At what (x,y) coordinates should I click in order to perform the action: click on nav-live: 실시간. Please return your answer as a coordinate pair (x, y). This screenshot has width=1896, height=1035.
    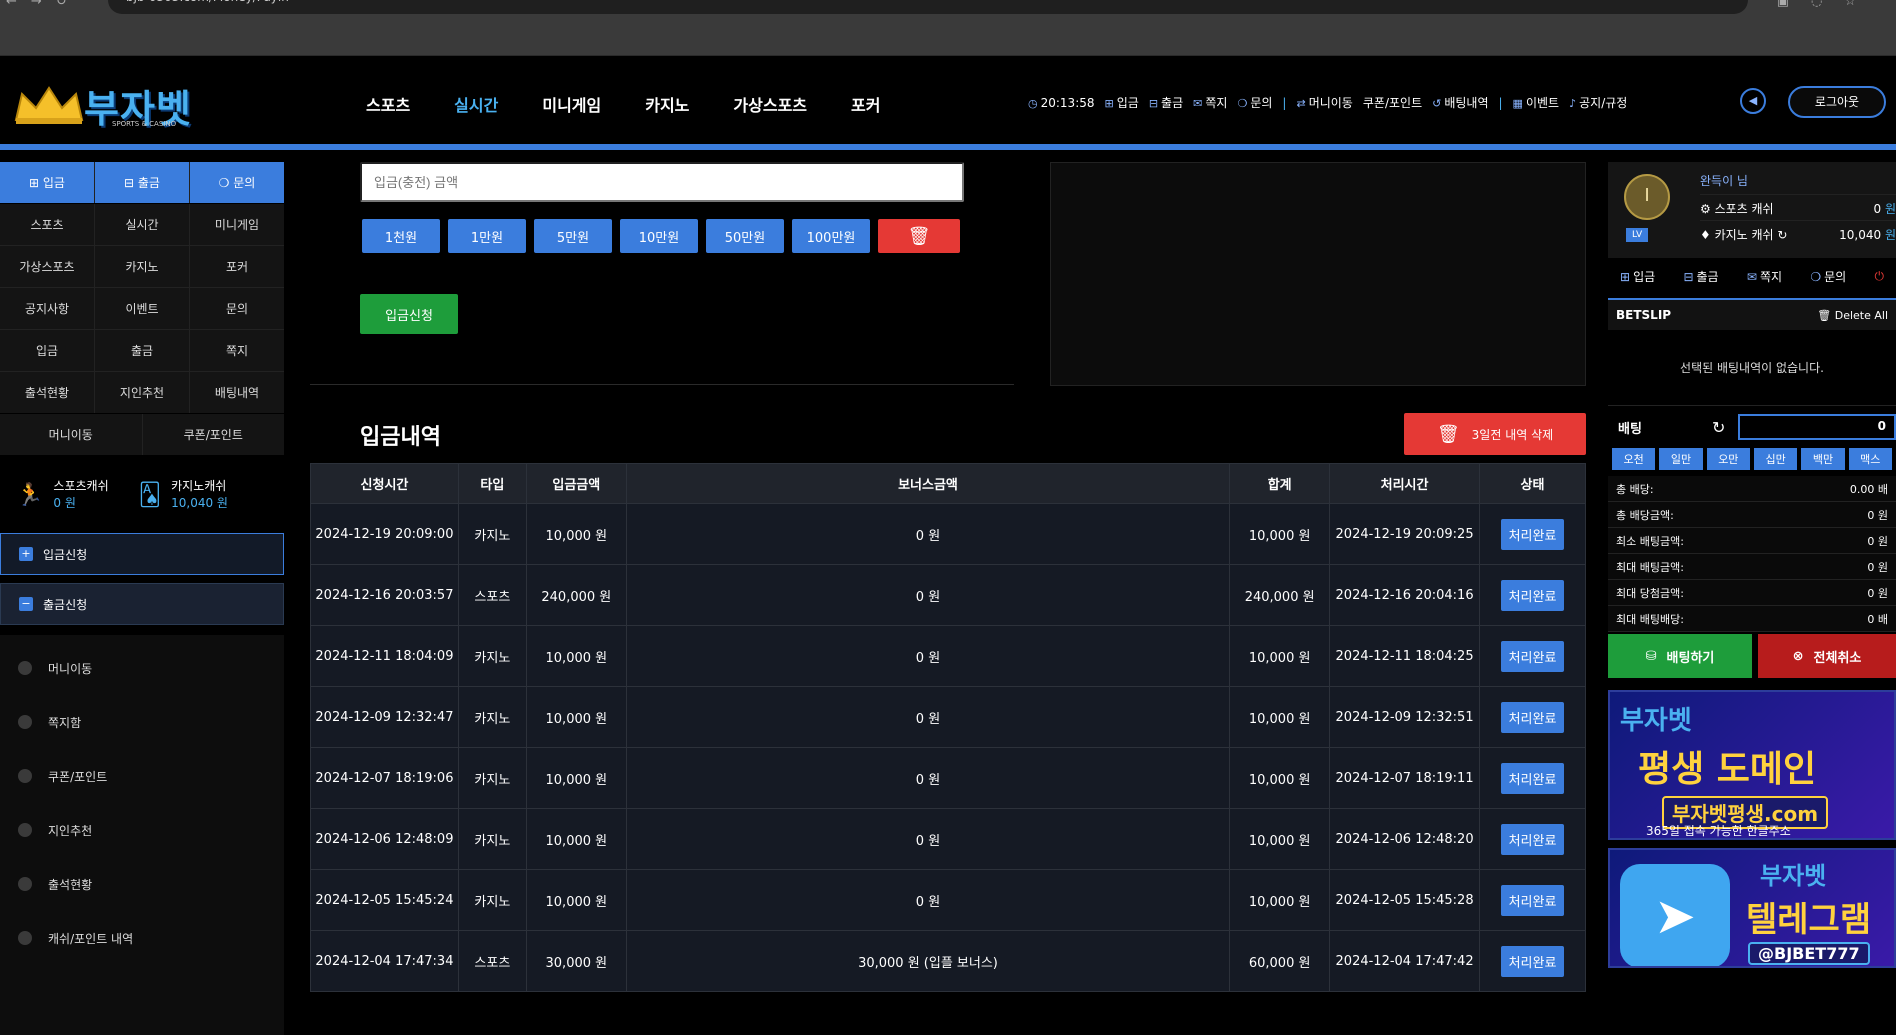
    Looking at the image, I should click on (476, 104).